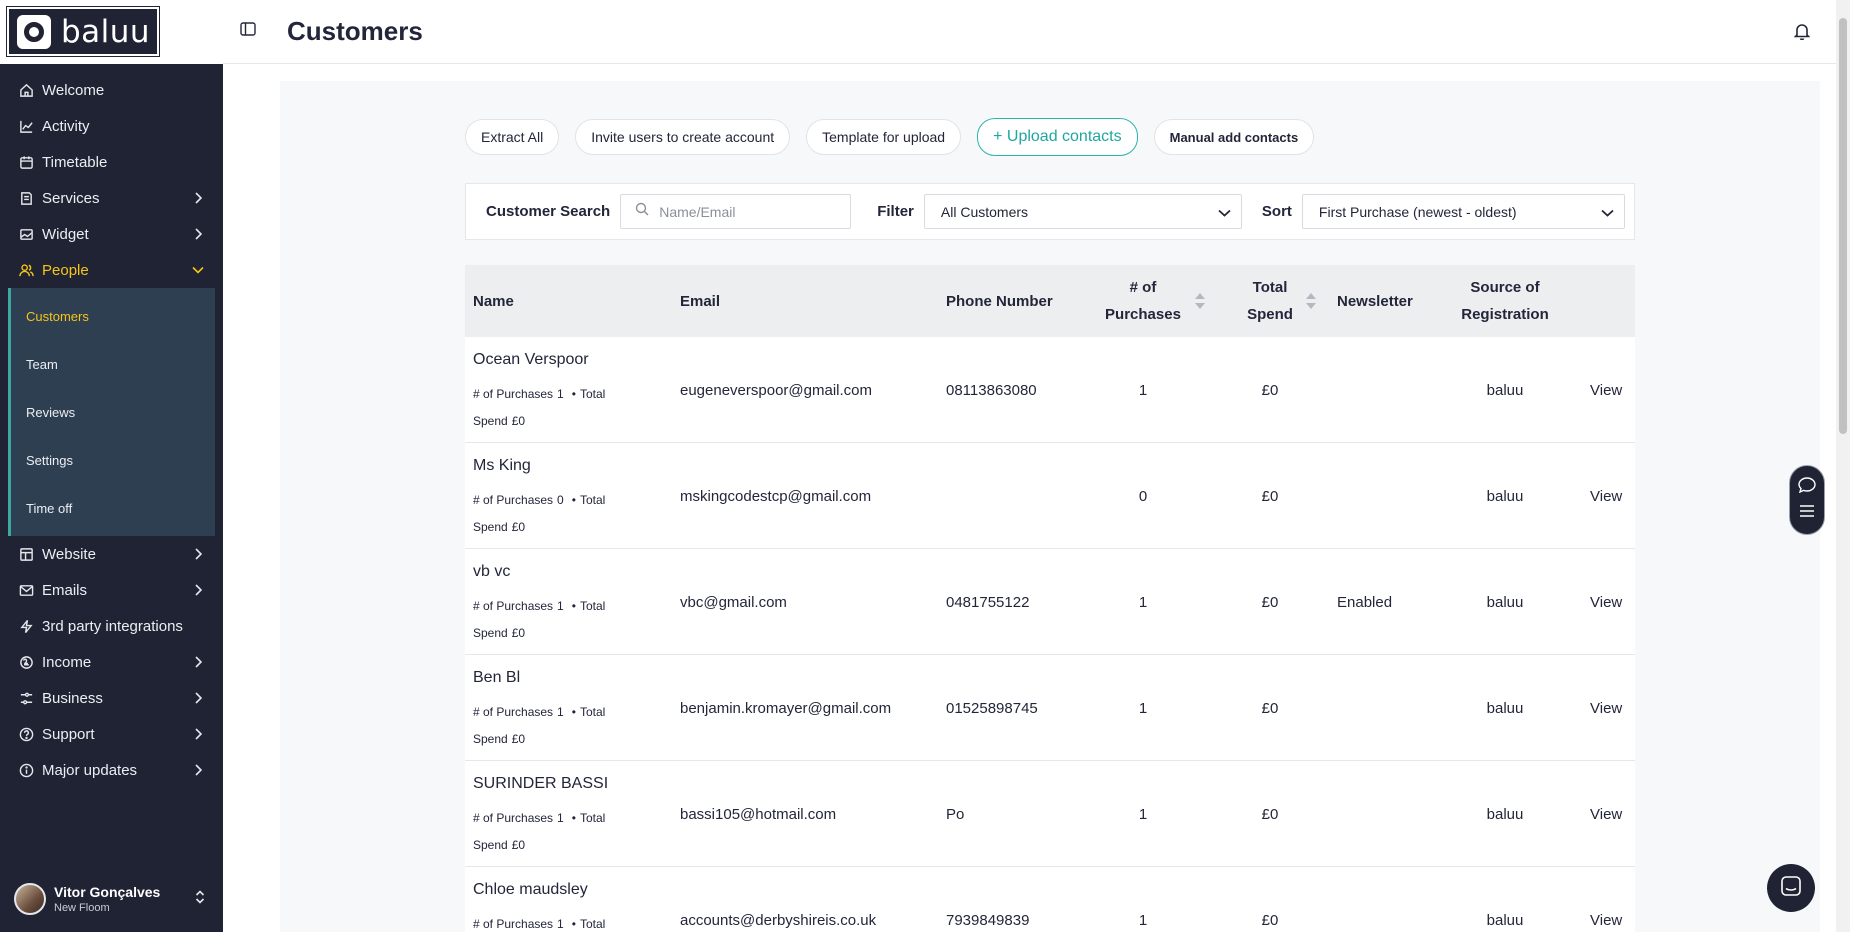 The image size is (1850, 932). I want to click on customer-name-cell: Ms King # of Purchases 0 • Total Spend £0, so click(558, 499).